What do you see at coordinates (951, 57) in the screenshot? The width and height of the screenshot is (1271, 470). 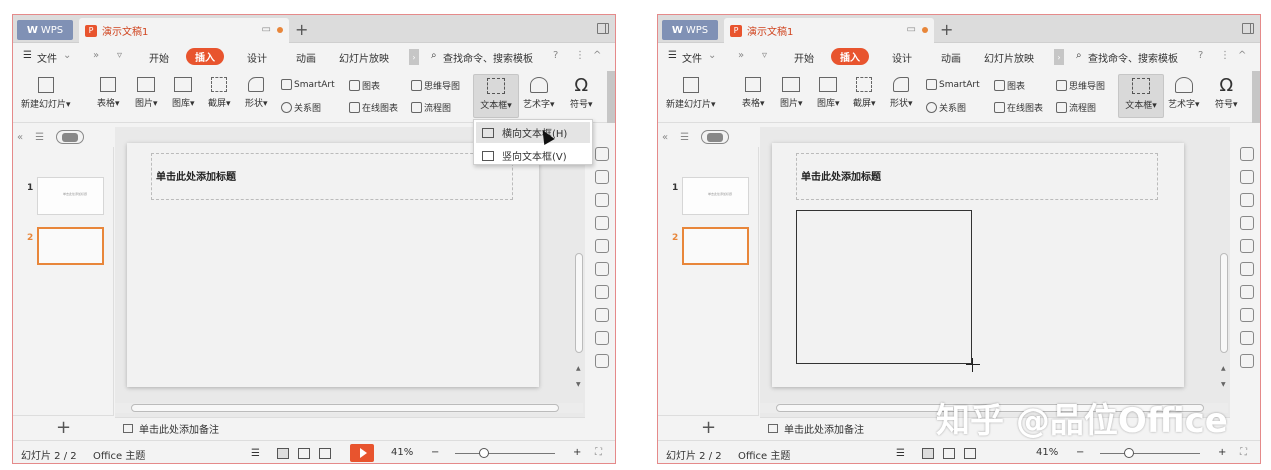 I see `tab-animation: 动画` at bounding box center [951, 57].